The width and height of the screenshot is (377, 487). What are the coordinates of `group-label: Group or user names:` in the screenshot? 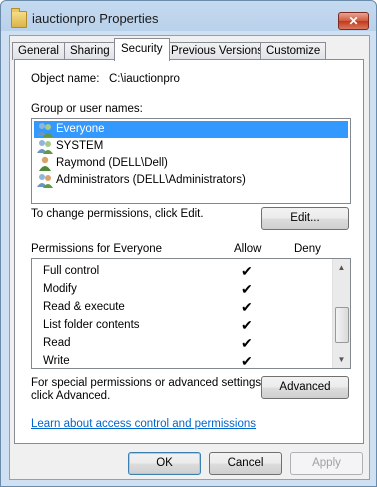 It's located at (87, 109).